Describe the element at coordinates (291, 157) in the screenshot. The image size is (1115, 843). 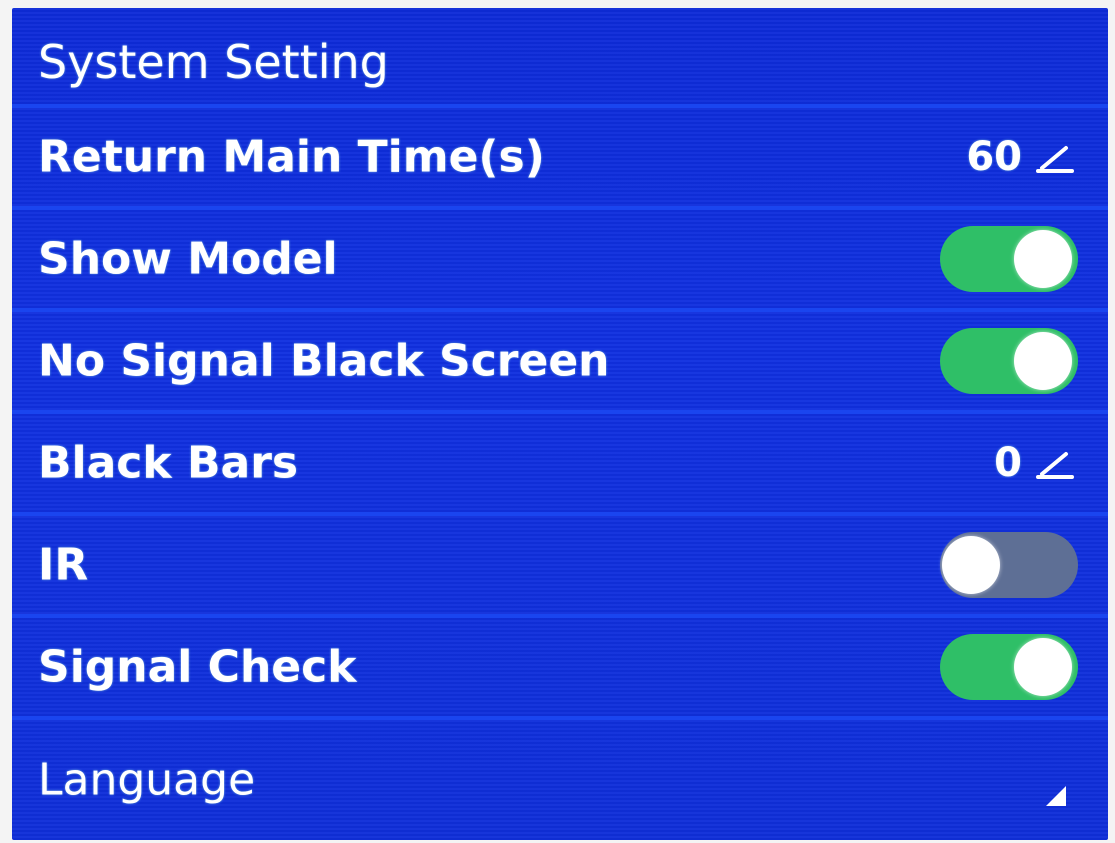
I see `return-main-time-label: Return Main Time(s)` at that location.